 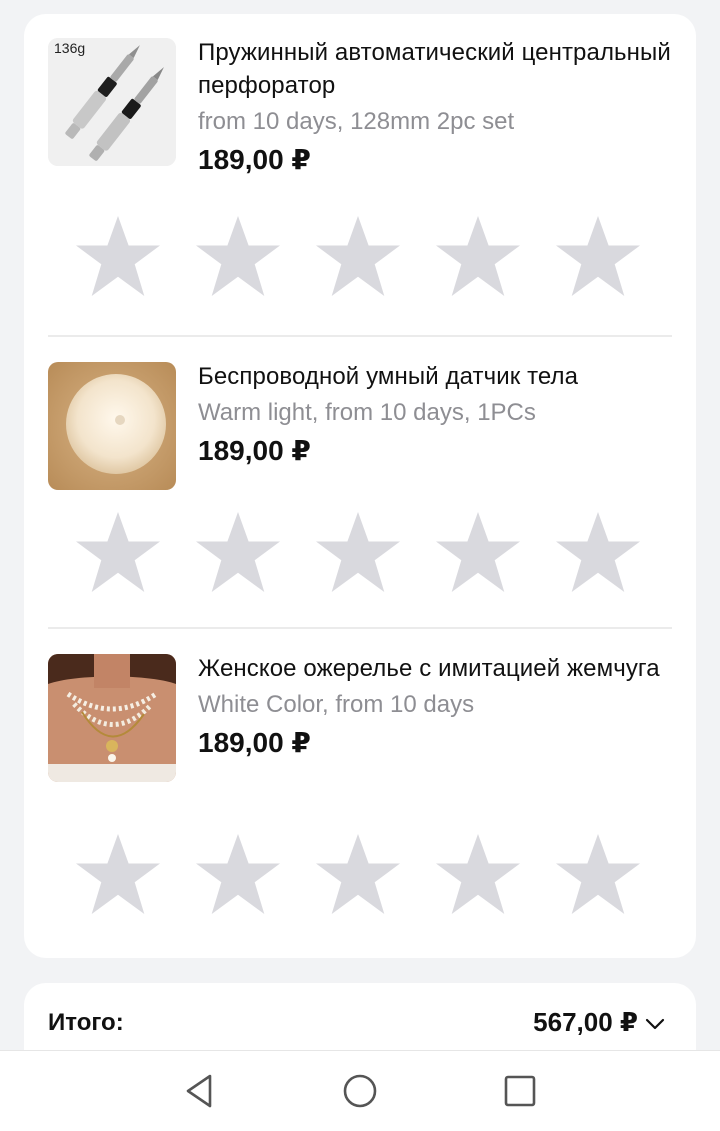 I want to click on weight-badge: 136g, so click(x=70, y=48).